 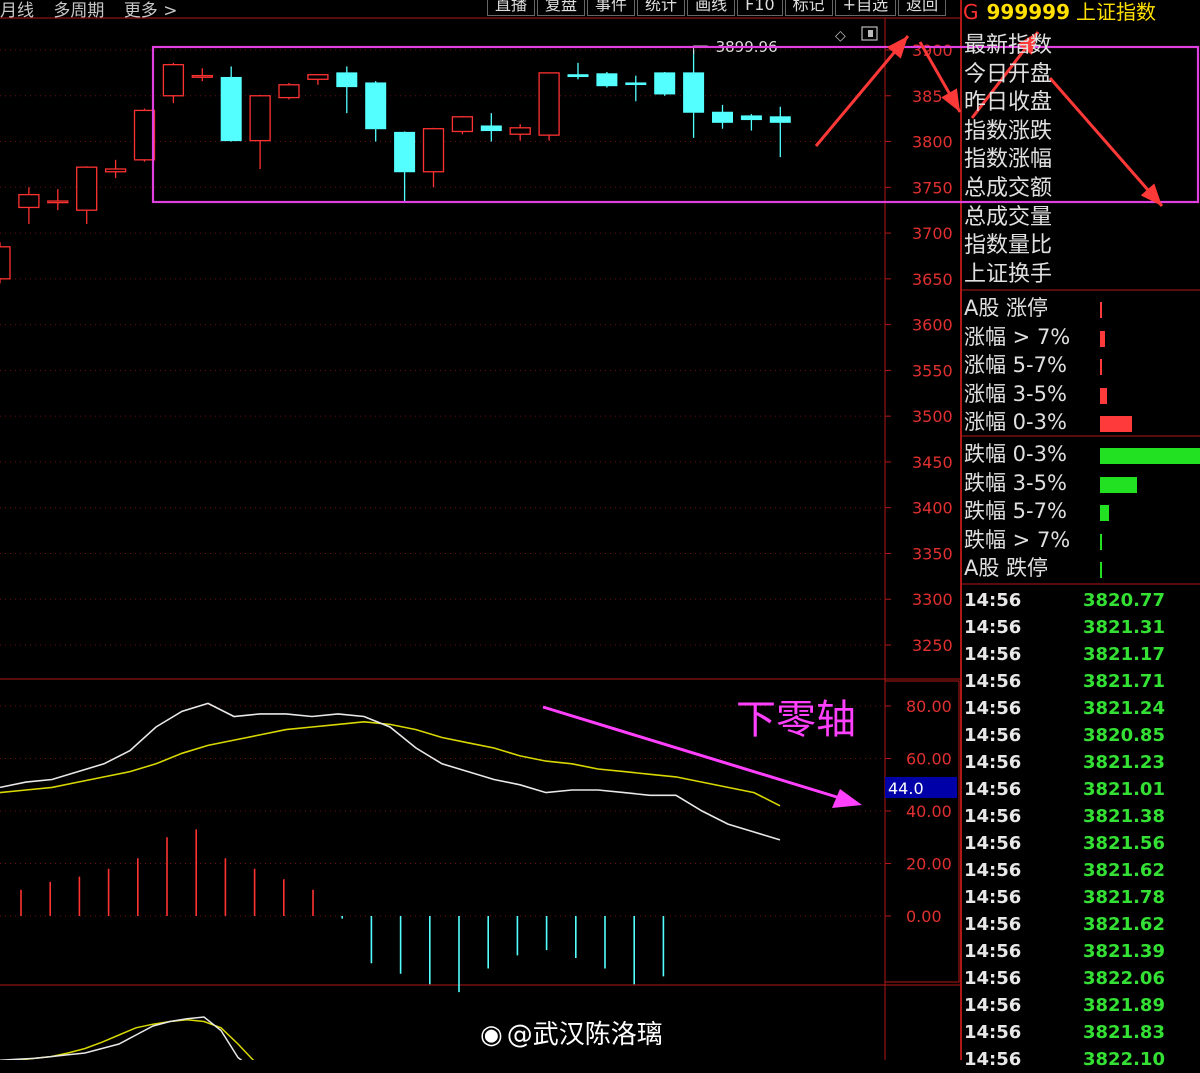 What do you see at coordinates (870, 33) in the screenshot?
I see `layout-icon-fill` at bounding box center [870, 33].